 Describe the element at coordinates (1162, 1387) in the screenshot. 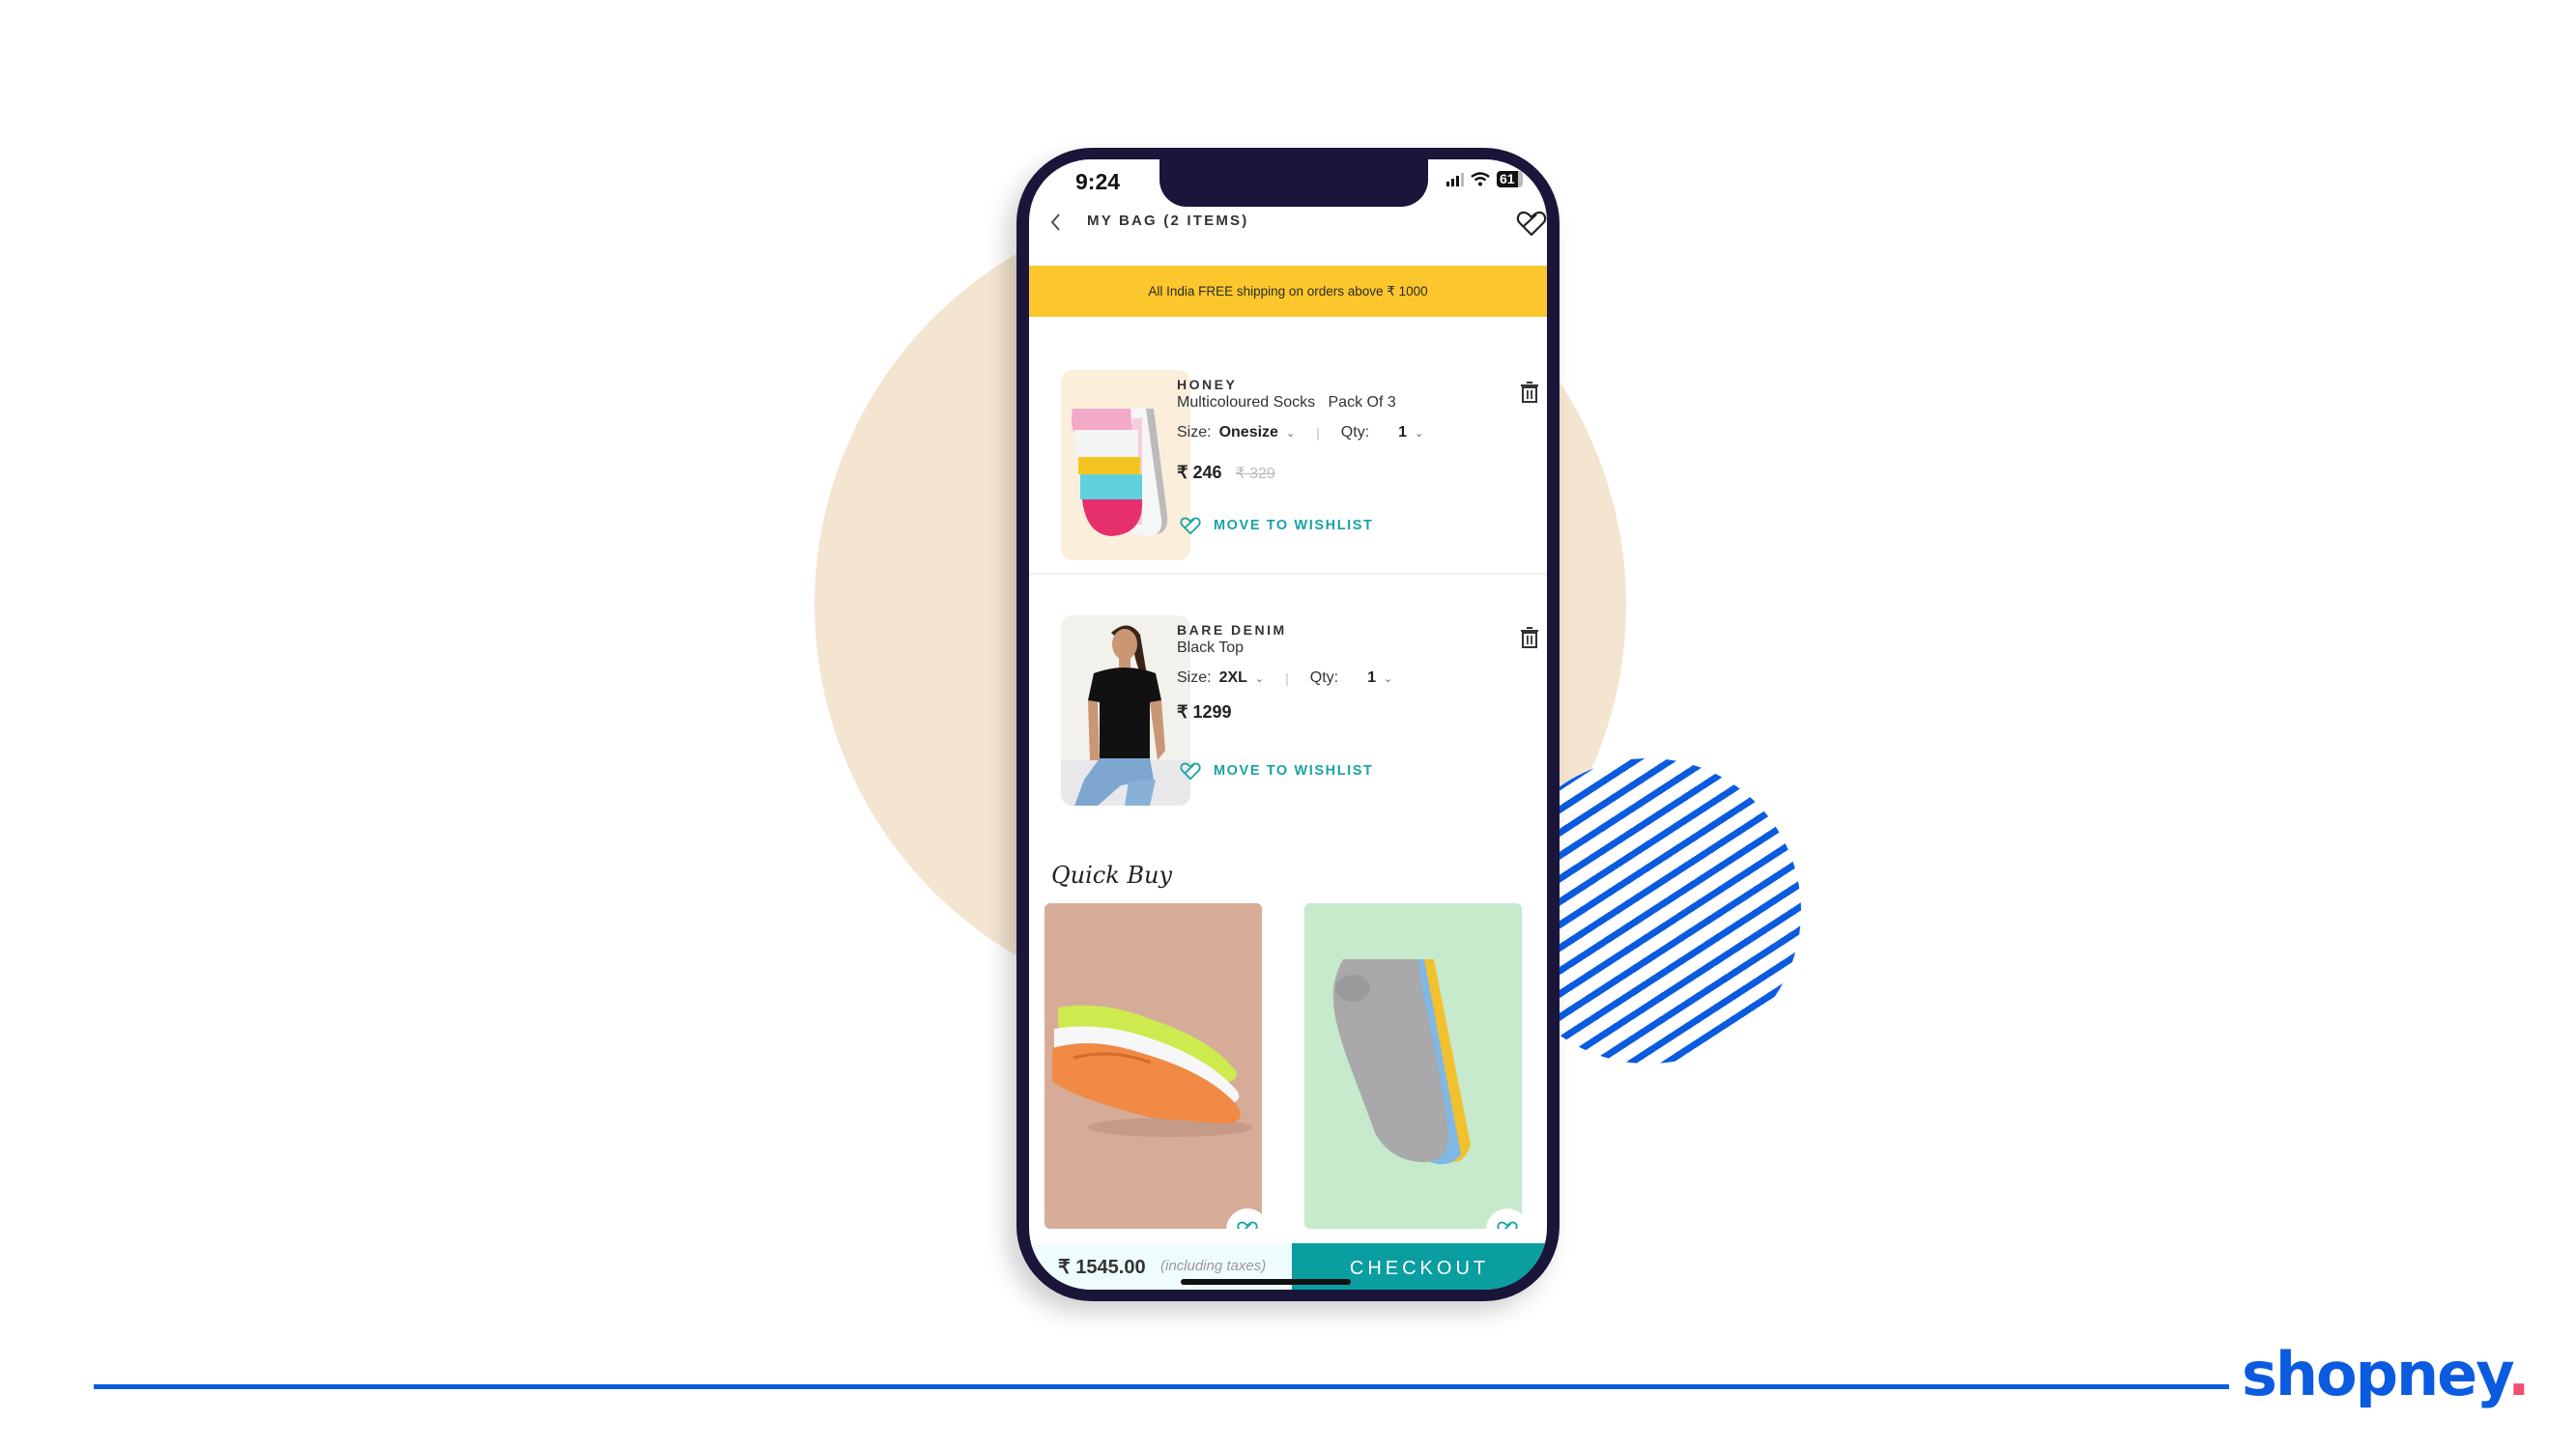

I see `footer-divider-line` at that location.